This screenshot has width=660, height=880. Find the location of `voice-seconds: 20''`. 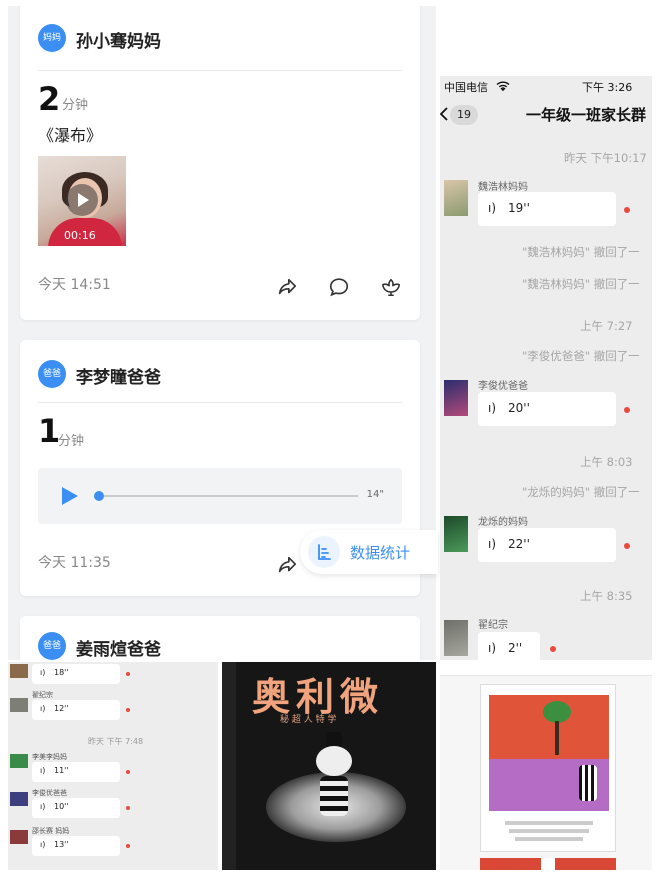

voice-seconds: 20'' is located at coordinates (519, 408).